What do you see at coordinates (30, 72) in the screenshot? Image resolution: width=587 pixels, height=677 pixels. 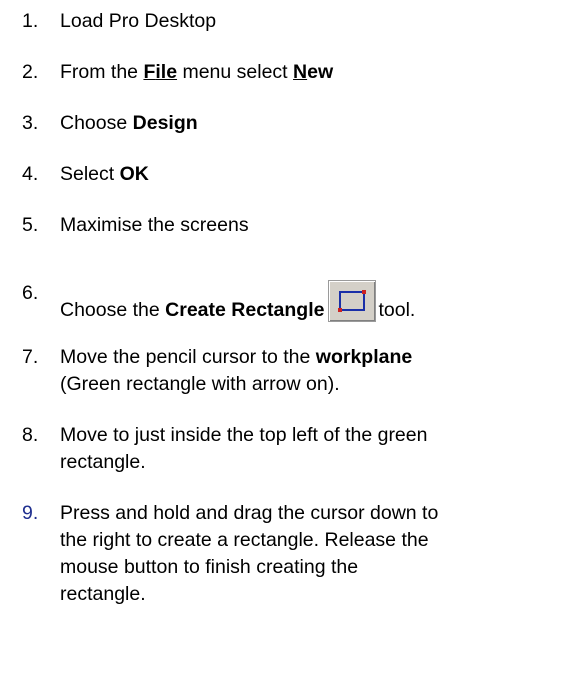 I see `step-number: 2.` at bounding box center [30, 72].